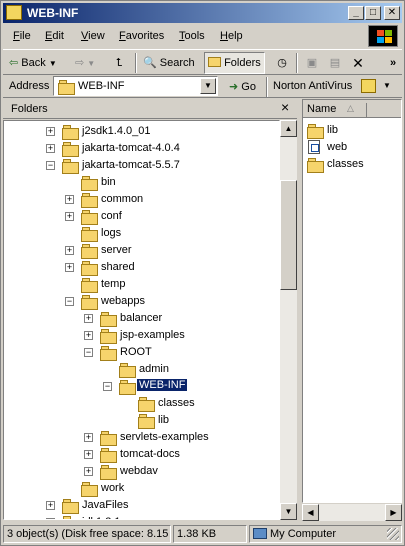 The width and height of the screenshot is (405, 546). What do you see at coordinates (393, 512) in the screenshot?
I see `scroll-right-button: ▶` at bounding box center [393, 512].